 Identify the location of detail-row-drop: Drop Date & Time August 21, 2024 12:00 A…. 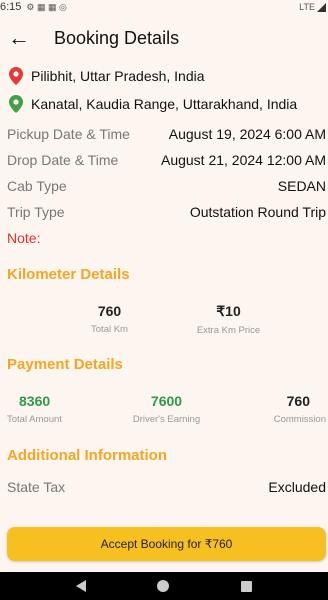
(164, 160).